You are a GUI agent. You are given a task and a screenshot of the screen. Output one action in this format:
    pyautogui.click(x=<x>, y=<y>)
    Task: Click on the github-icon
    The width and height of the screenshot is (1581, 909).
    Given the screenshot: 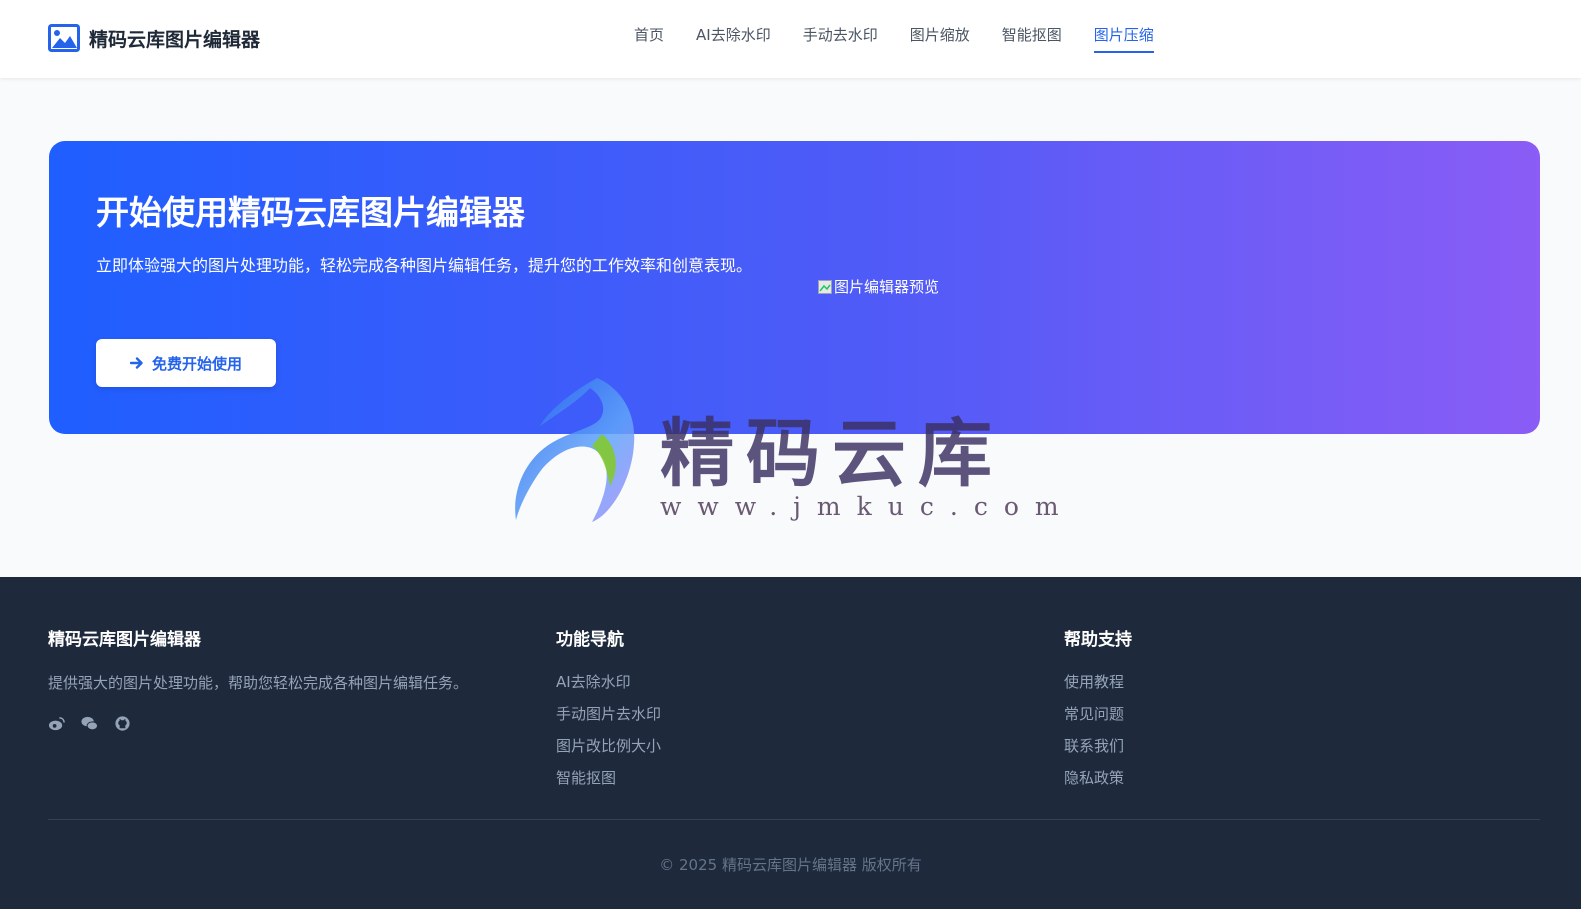 What is the action you would take?
    pyautogui.click(x=122, y=723)
    